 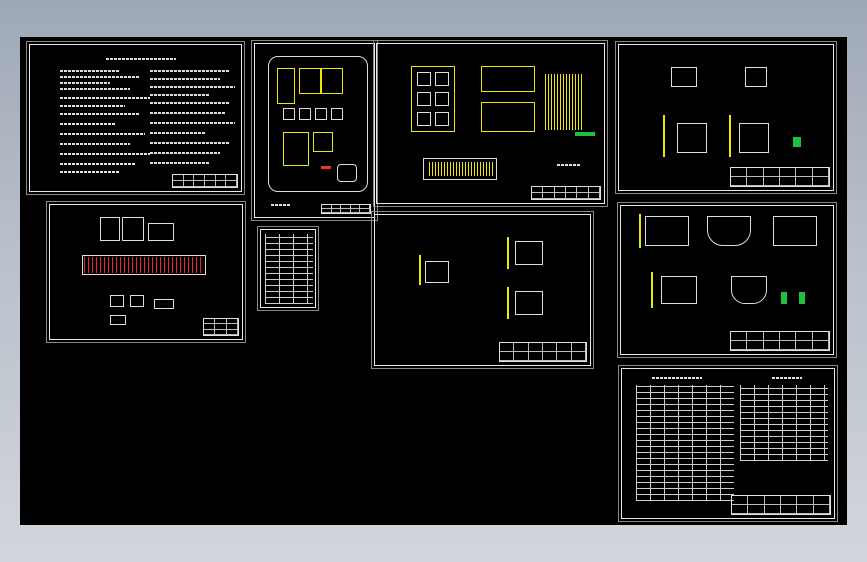 I want to click on index-table-sheet, so click(x=288, y=268).